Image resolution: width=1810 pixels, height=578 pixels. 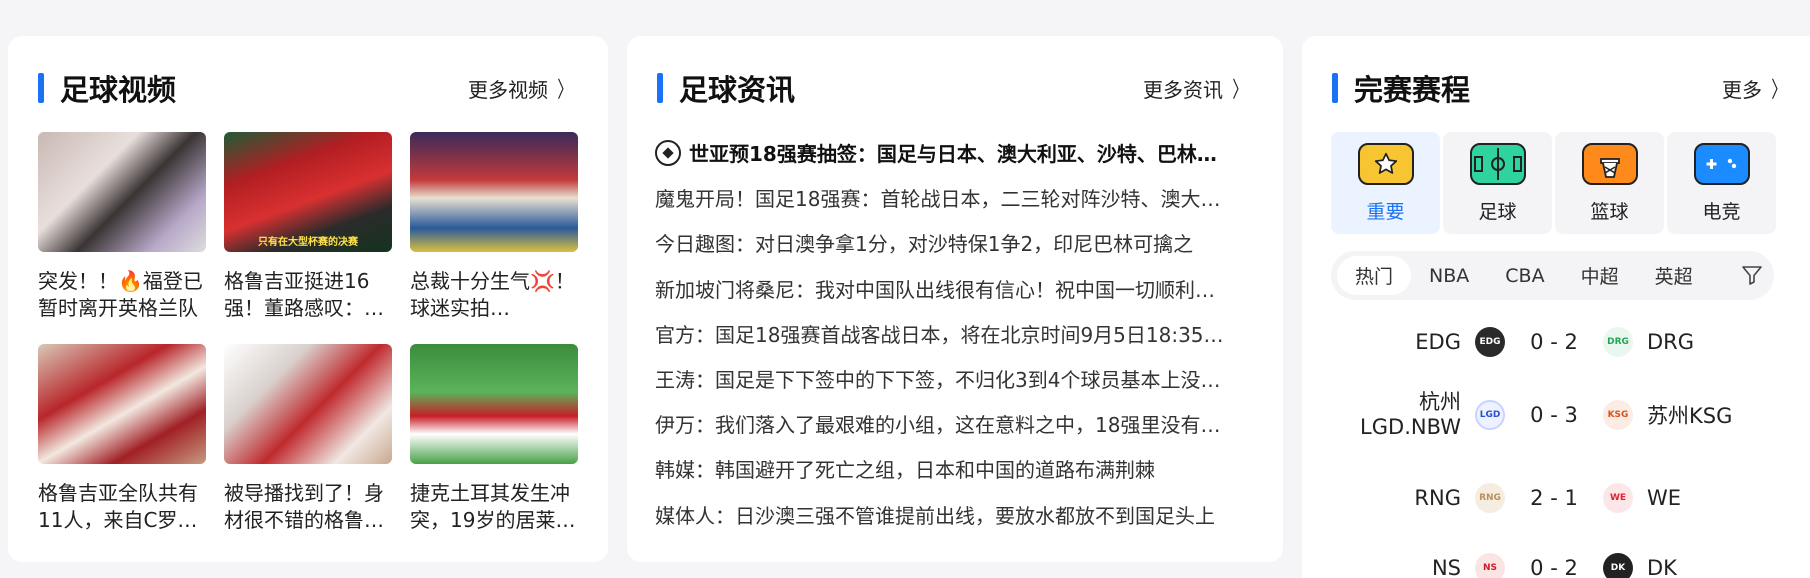 I want to click on league-tabs: 热门 NBA CBA 中超 英超, so click(x=1552, y=275).